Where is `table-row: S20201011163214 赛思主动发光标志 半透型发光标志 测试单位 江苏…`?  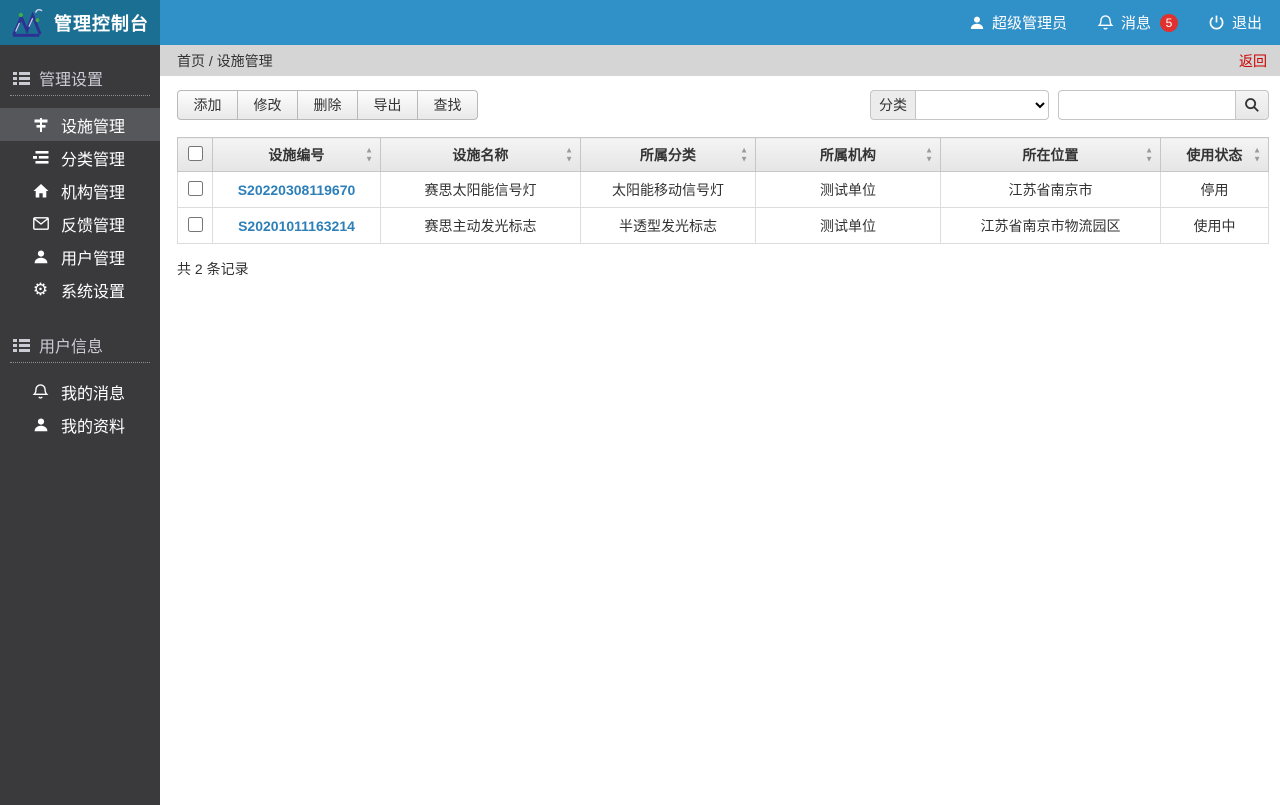 table-row: S20201011163214 赛思主动发光标志 半透型发光标志 测试单位 江苏… is located at coordinates (723, 225).